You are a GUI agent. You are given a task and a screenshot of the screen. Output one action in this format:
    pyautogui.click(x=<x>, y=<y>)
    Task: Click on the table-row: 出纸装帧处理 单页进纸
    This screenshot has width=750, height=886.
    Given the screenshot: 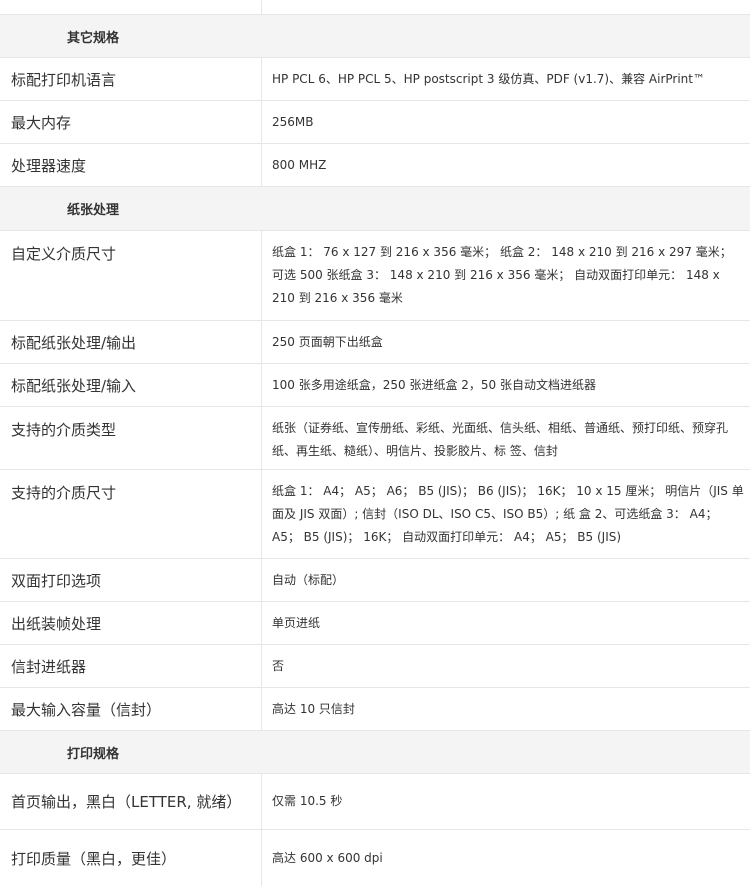 What is the action you would take?
    pyautogui.click(x=375, y=623)
    